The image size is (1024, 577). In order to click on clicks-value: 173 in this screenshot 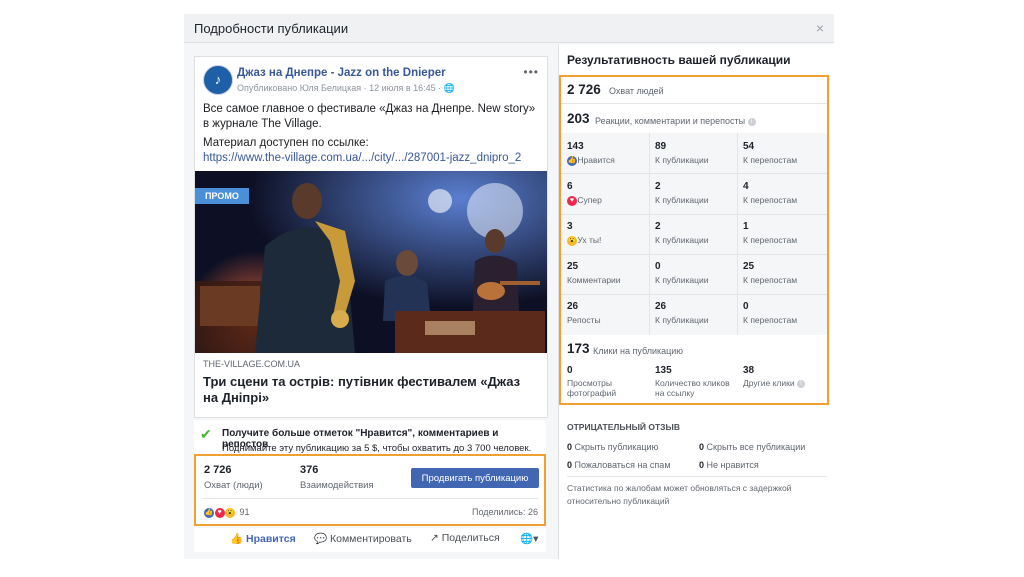, I will do `click(578, 348)`.